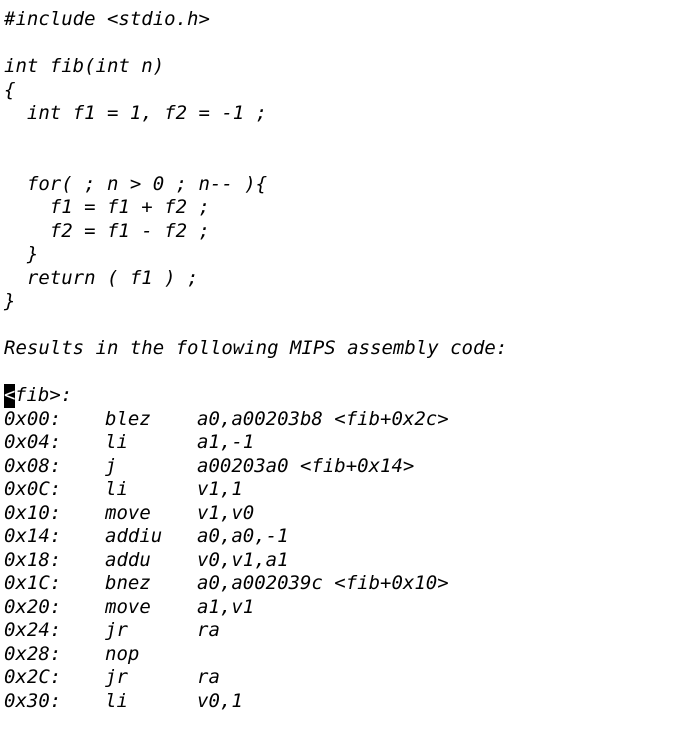  Describe the element at coordinates (33, 677) in the screenshot. I see `asm-address: 0x2C:` at that location.